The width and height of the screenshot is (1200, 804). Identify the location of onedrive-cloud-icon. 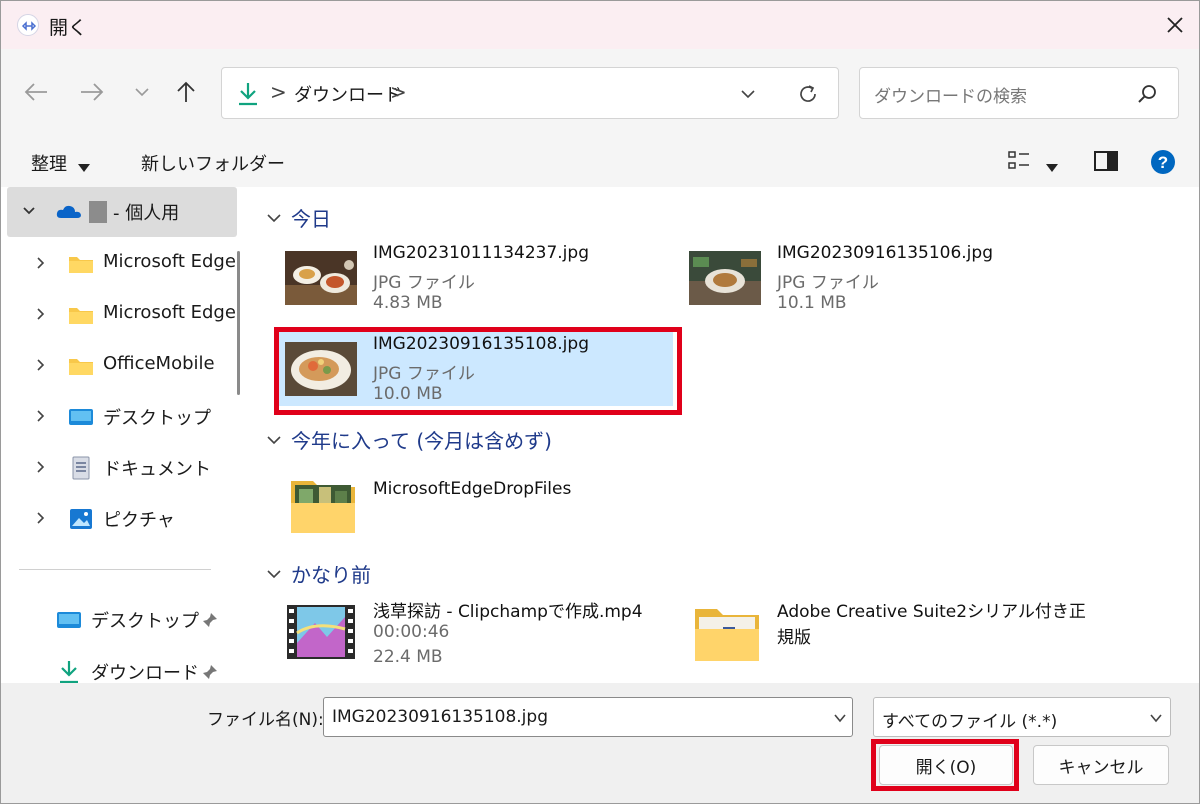
(69, 212).